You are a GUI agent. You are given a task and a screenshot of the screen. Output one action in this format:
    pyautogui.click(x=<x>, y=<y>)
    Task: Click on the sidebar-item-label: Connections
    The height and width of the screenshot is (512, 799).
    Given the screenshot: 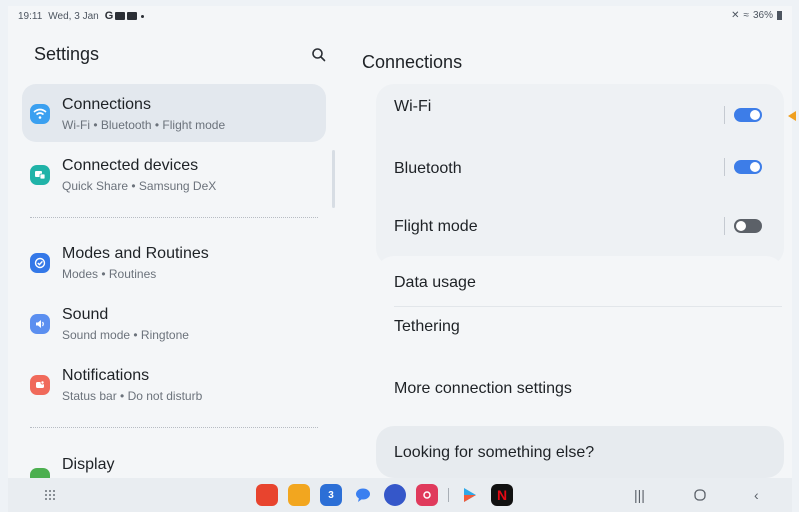 What is the action you would take?
    pyautogui.click(x=106, y=104)
    